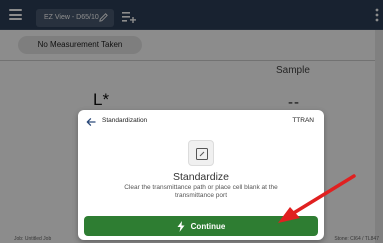 The image size is (383, 243). What do you see at coordinates (125, 120) in the screenshot?
I see `dialog-title: Standardization` at bounding box center [125, 120].